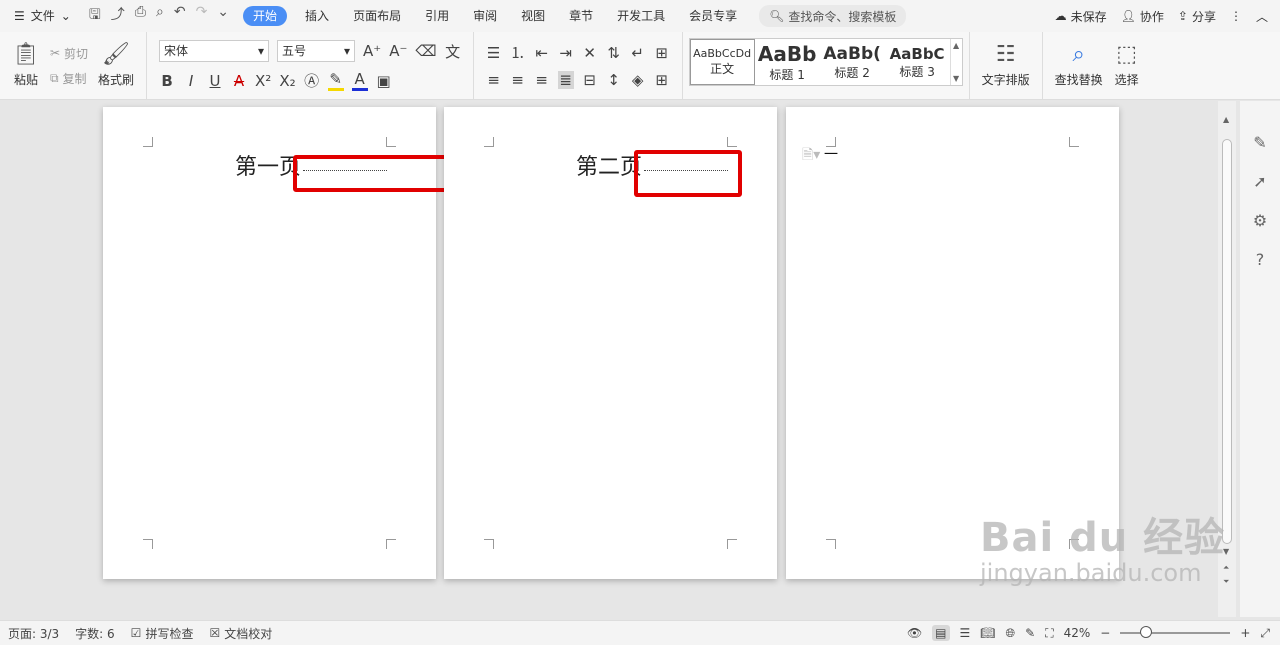 Image resolution: width=1280 pixels, height=645 pixels. I want to click on distribute-icon: ⊟, so click(590, 80).